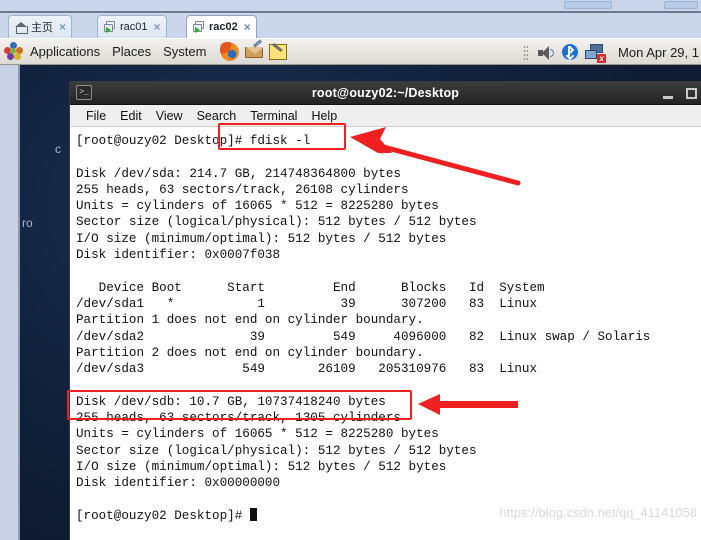 The height and width of the screenshot is (540, 701). What do you see at coordinates (184, 51) in the screenshot?
I see `menu-system: System` at bounding box center [184, 51].